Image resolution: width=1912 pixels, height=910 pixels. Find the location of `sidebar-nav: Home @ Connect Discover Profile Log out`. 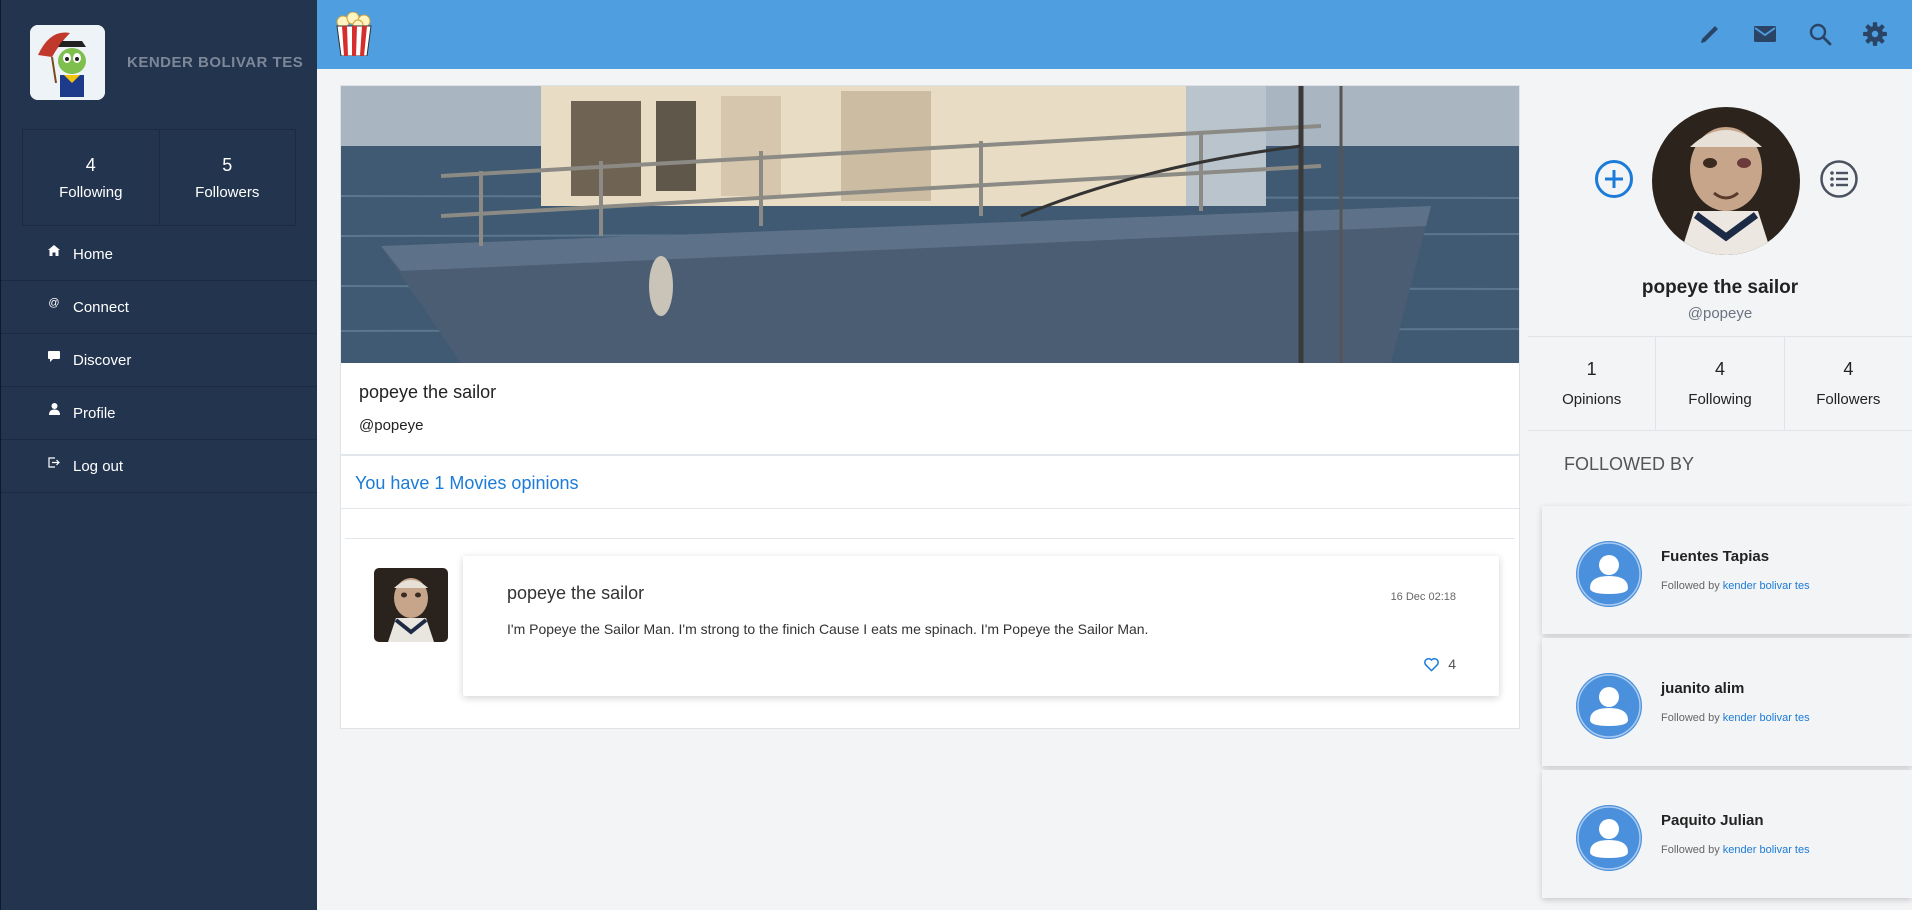

sidebar-nav: Home @ Connect Discover Profile Log out is located at coordinates (159, 360).